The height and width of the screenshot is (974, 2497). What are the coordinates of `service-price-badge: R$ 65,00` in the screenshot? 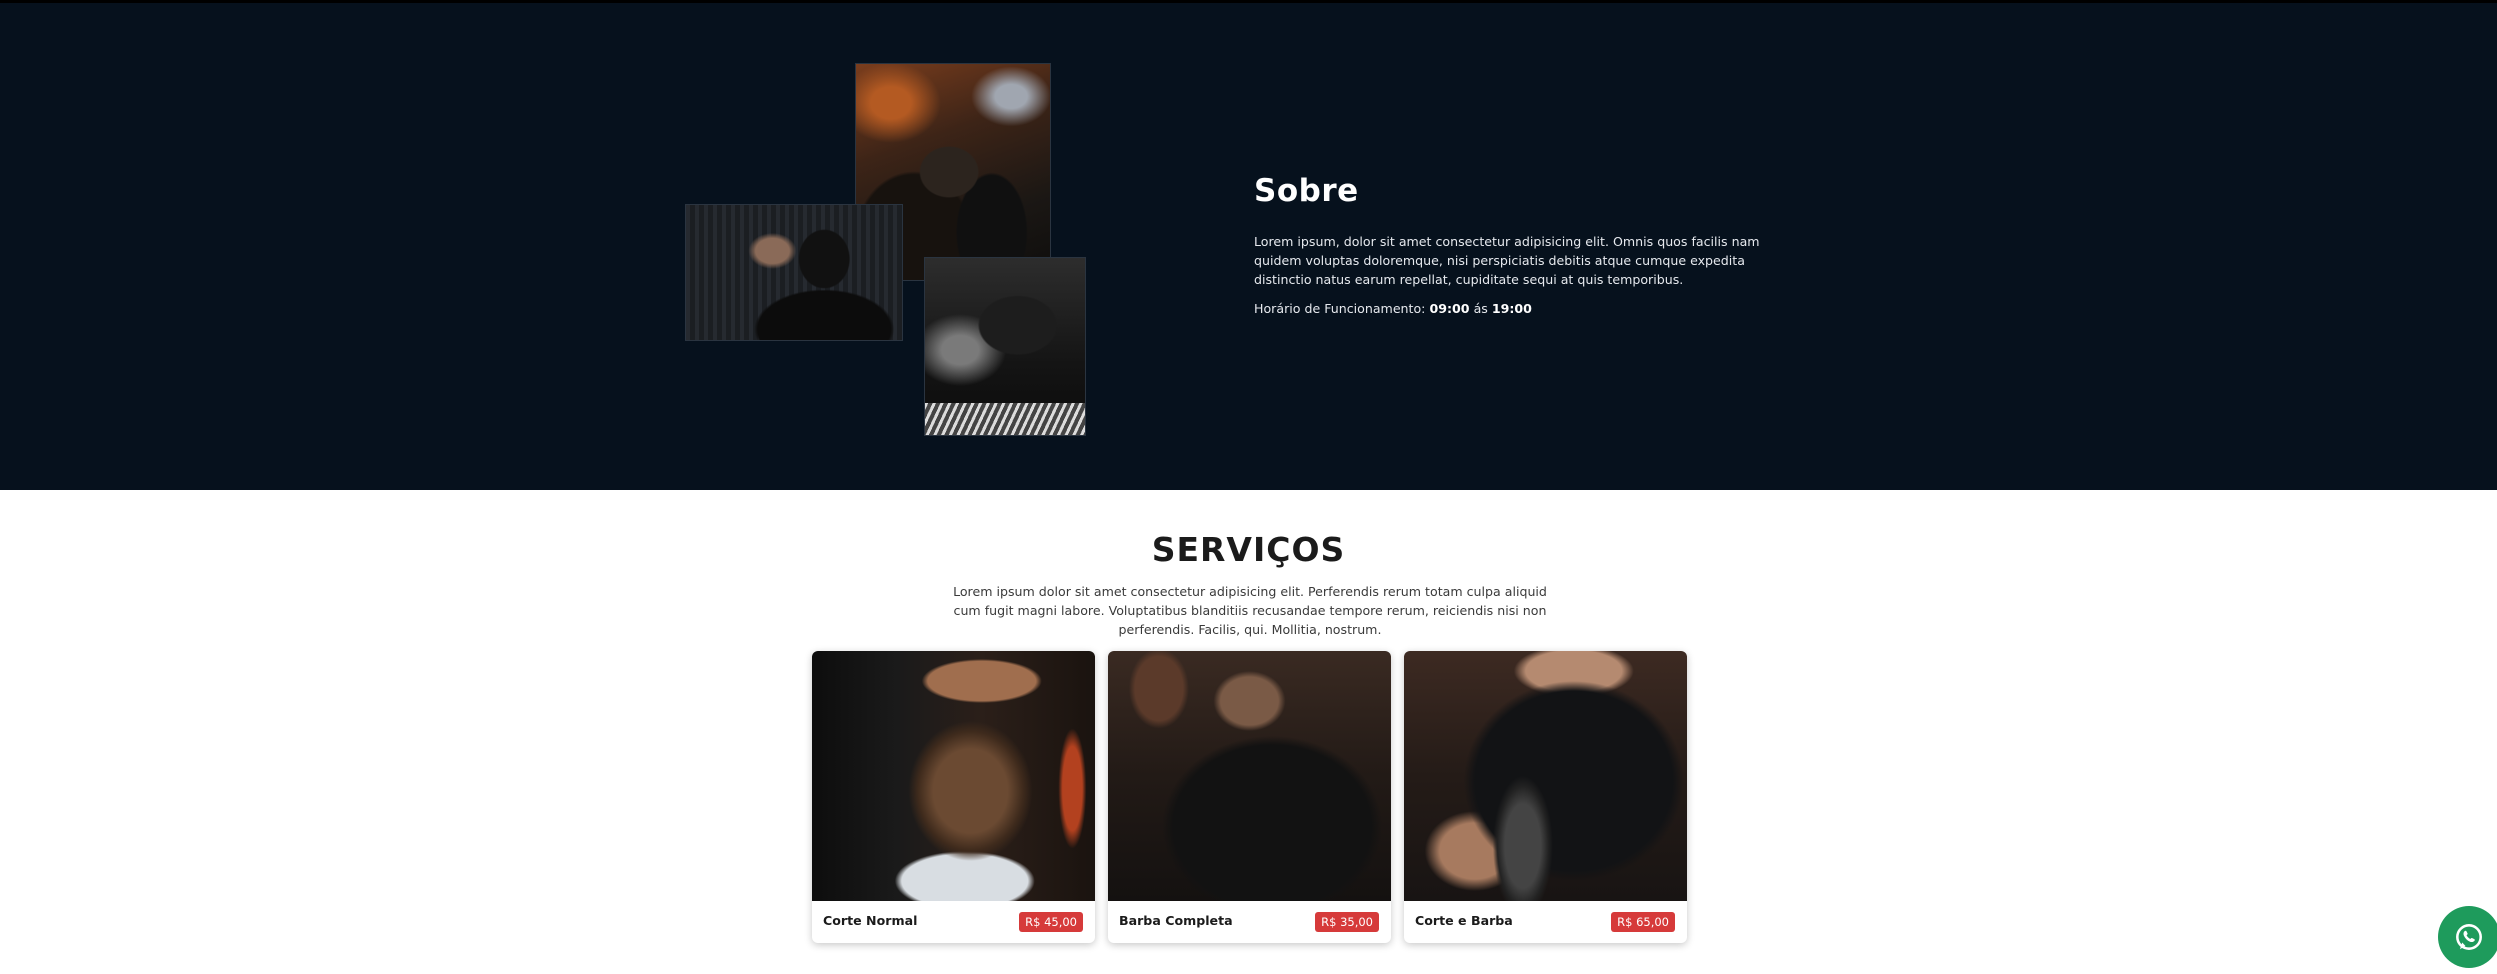 It's located at (1643, 922).